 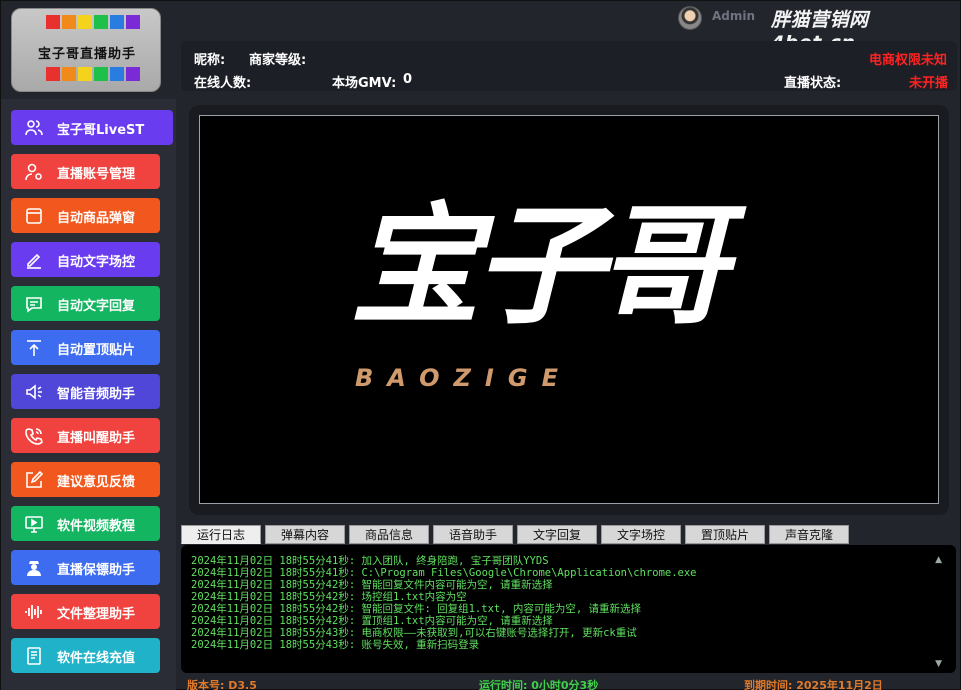 I want to click on tab-text-reply: 文字回复, so click(x=557, y=534).